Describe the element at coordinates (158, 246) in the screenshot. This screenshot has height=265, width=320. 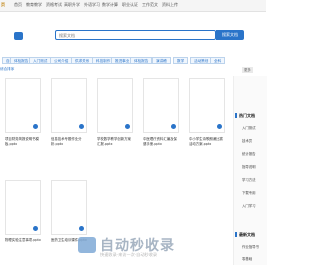
I see `watermark: 自动秒收录 快速收录·来访一次·自动秒收录` at that location.